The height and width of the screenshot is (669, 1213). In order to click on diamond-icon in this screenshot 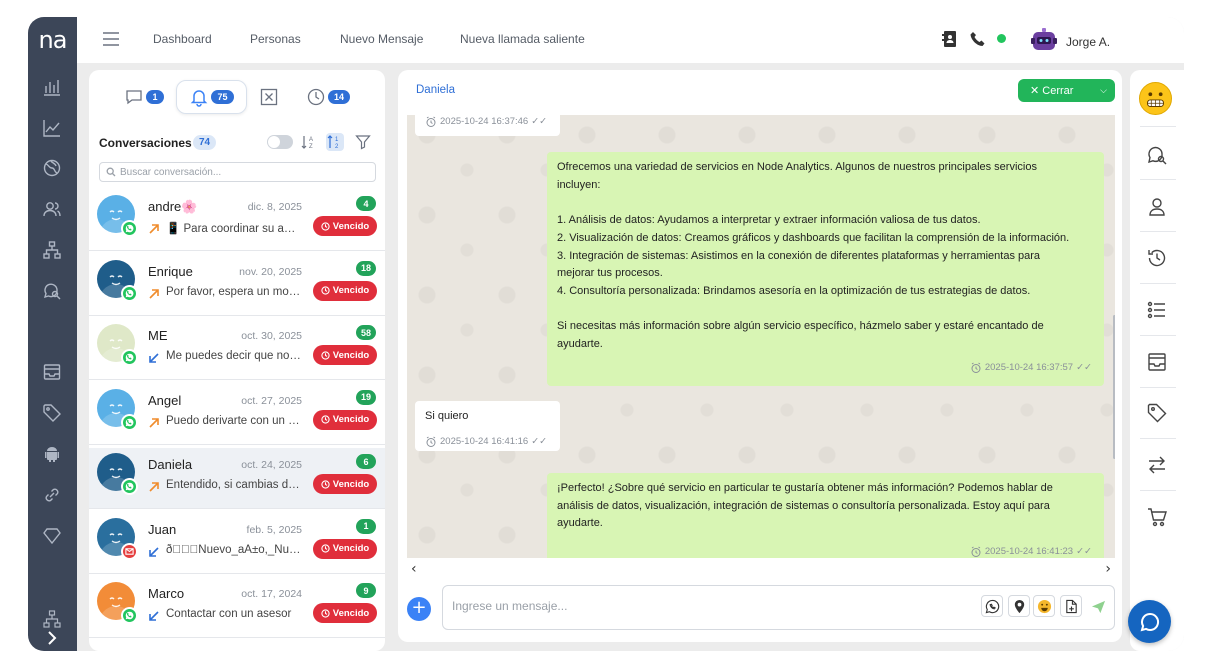, I will do `click(52, 536)`.